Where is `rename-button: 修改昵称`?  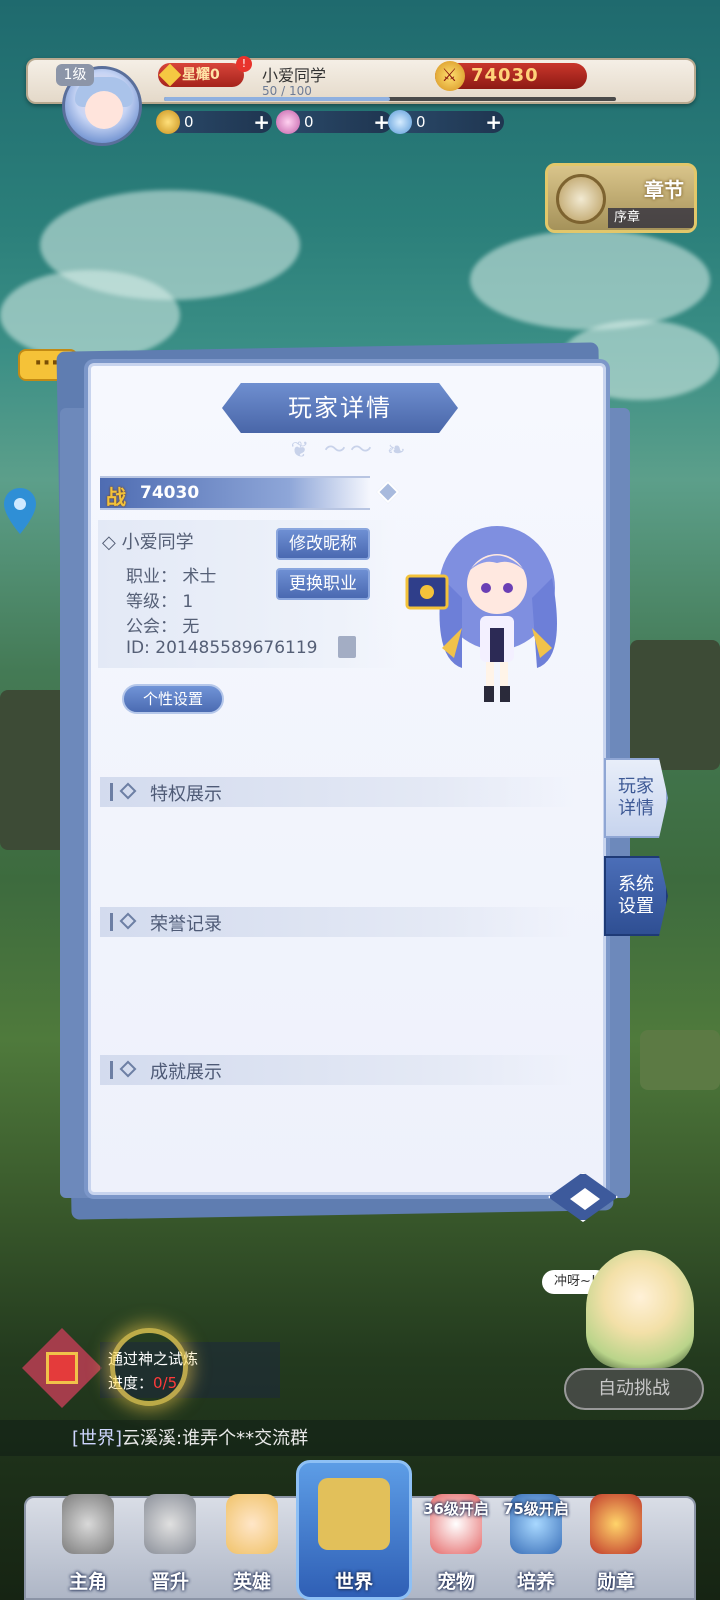
rename-button: 修改昵称 is located at coordinates (323, 544).